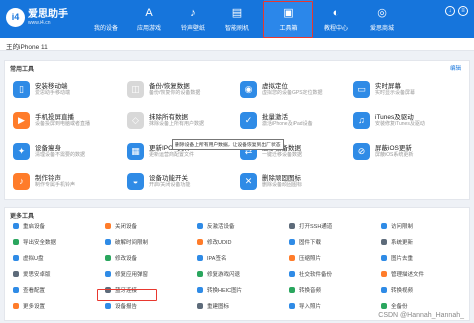  Describe the element at coordinates (29, 306) in the screenshot. I see `more-tool-item: 更多设置` at that location.